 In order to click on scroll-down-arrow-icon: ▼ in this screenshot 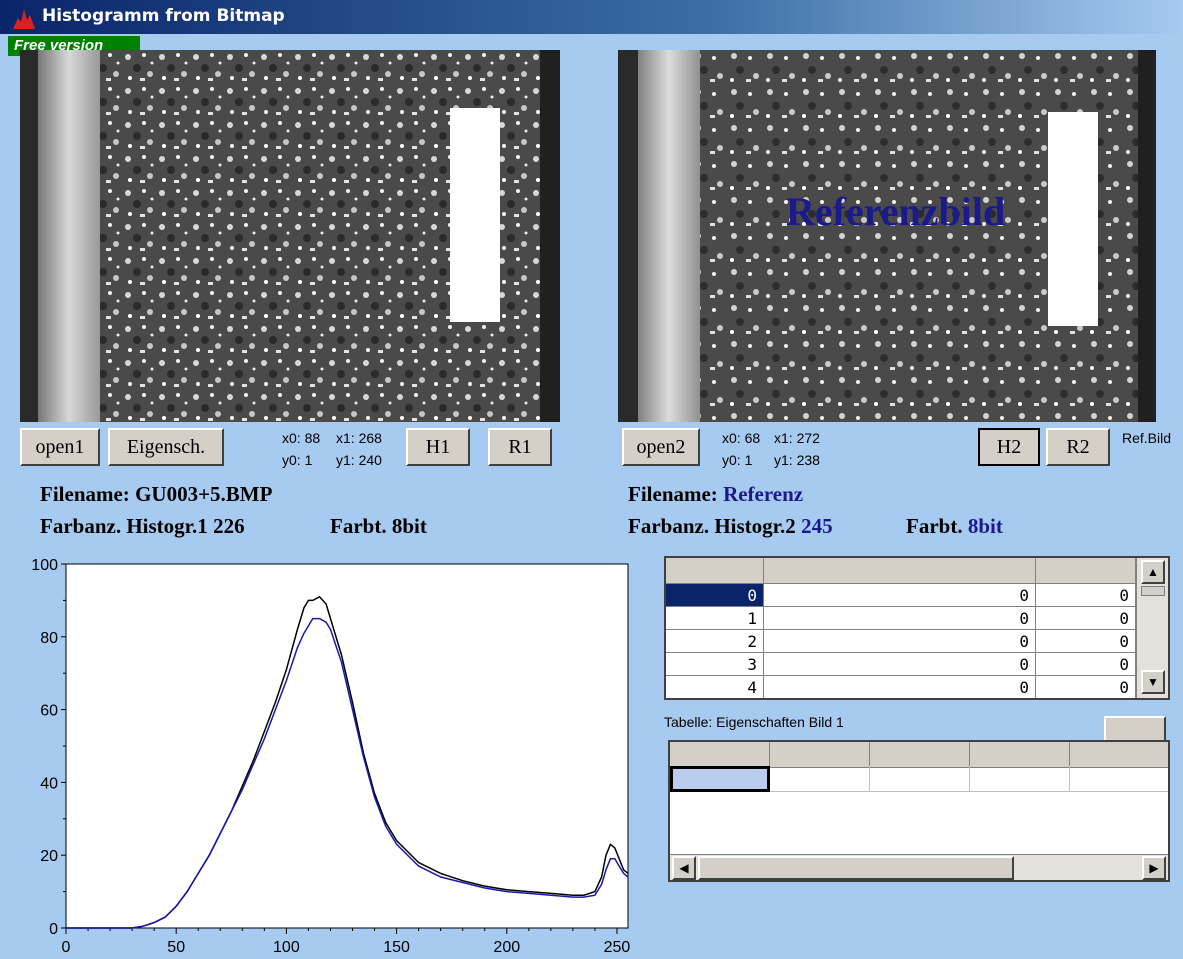, I will do `click(1153, 682)`.